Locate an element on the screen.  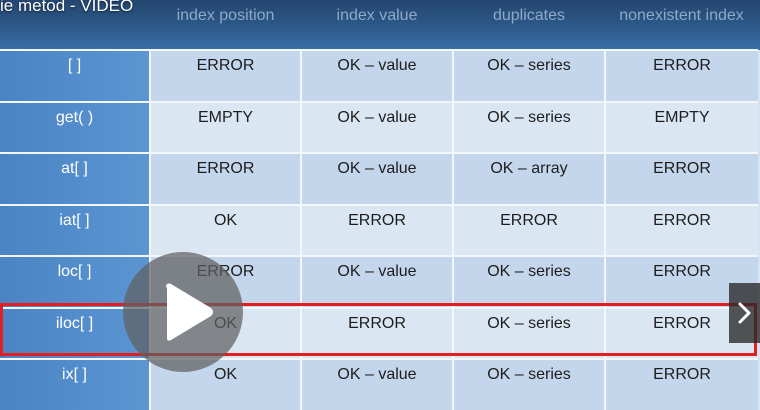
header-duplicates: duplicates is located at coordinates (529, 15).